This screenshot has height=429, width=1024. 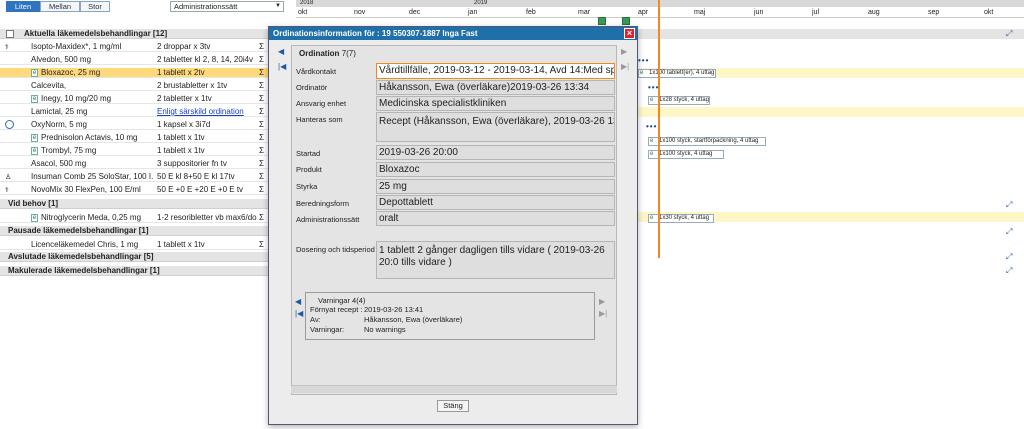 I want to click on next-icon: ▶, so click(x=624, y=51).